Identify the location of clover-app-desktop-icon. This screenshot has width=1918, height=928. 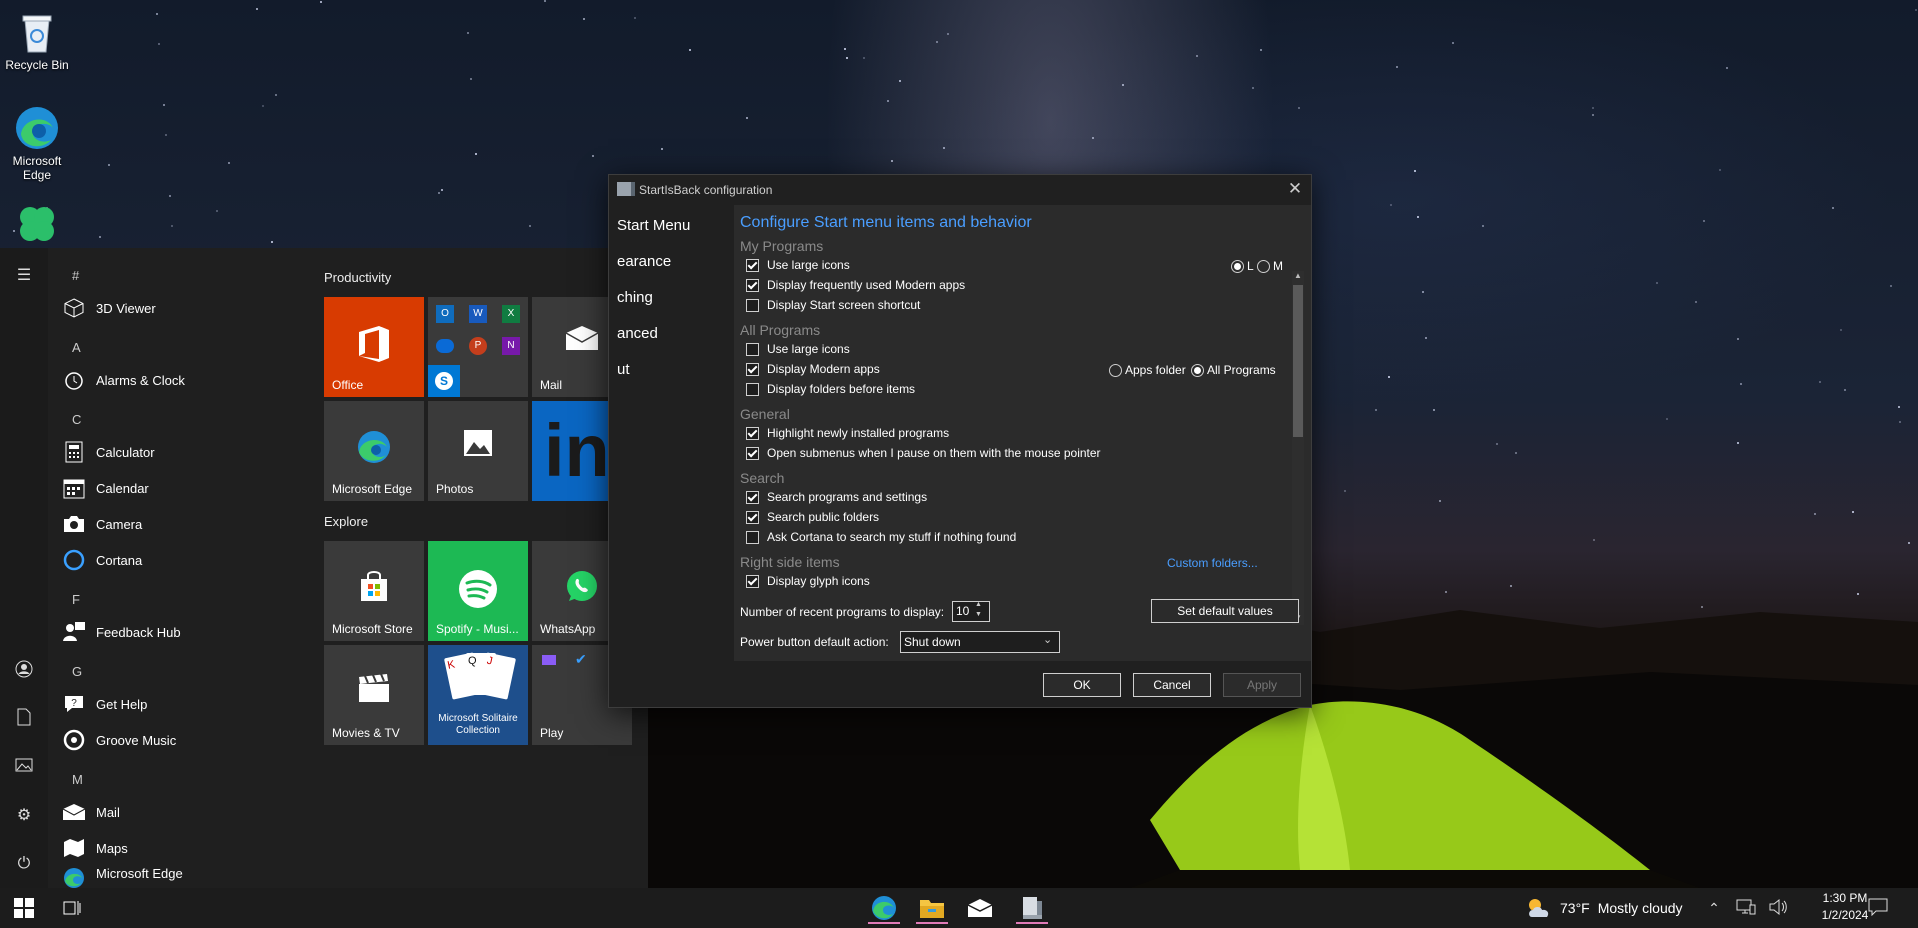
(37, 224).